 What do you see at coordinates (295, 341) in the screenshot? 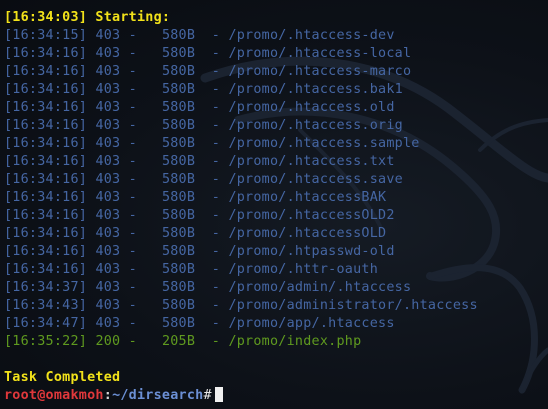
I see `result-path: /promo/index.php` at bounding box center [295, 341].